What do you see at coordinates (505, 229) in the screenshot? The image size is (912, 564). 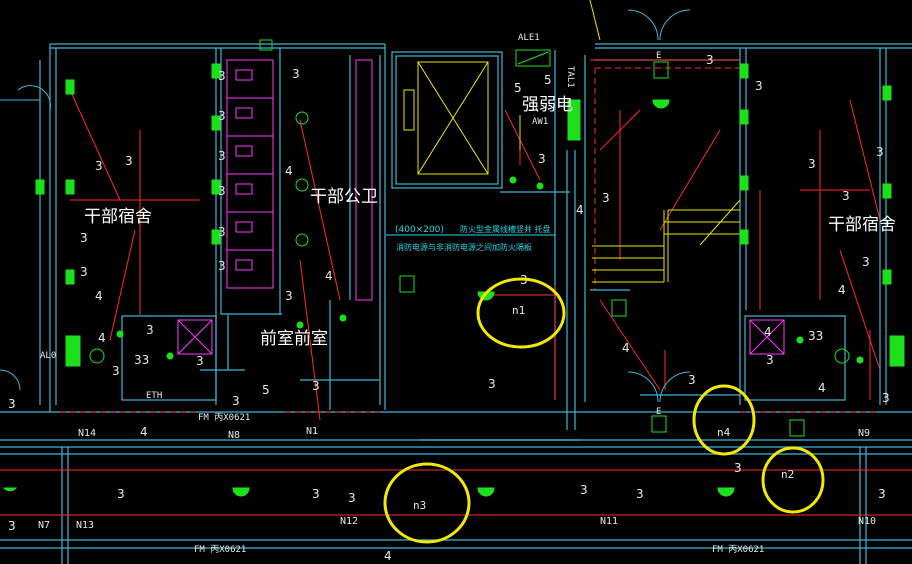 I see `duct-label-note: 防火型金属线槽竖井 托盘` at bounding box center [505, 229].